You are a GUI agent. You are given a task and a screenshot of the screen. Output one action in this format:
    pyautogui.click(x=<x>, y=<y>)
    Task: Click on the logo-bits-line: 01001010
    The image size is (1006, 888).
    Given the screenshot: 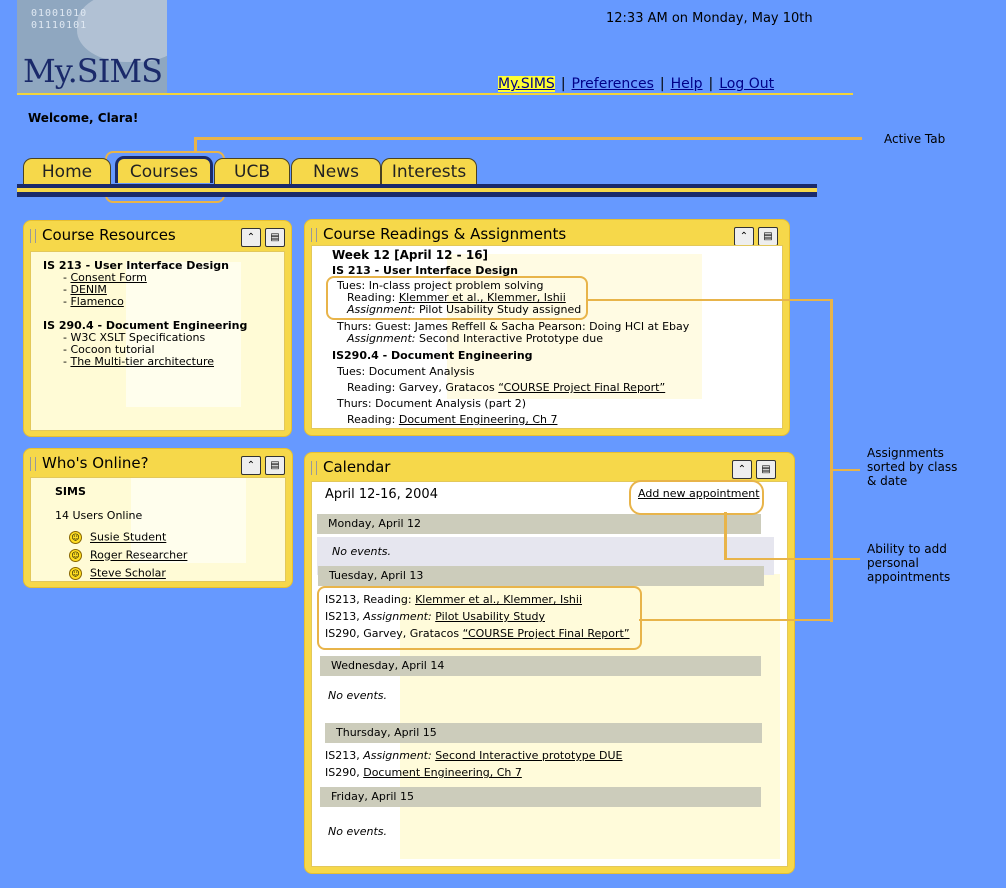 What is the action you would take?
    pyautogui.click(x=59, y=13)
    